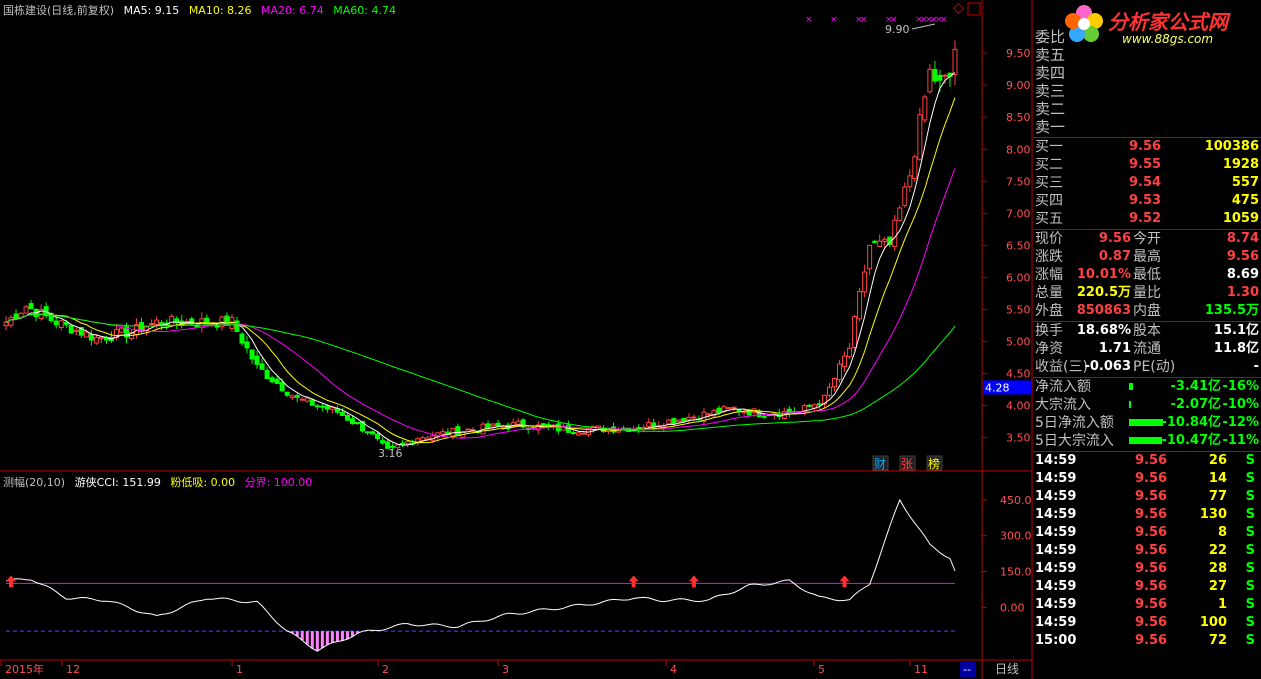 This screenshot has width=1261, height=679. I want to click on buy-volume: 100386, so click(1231, 146).